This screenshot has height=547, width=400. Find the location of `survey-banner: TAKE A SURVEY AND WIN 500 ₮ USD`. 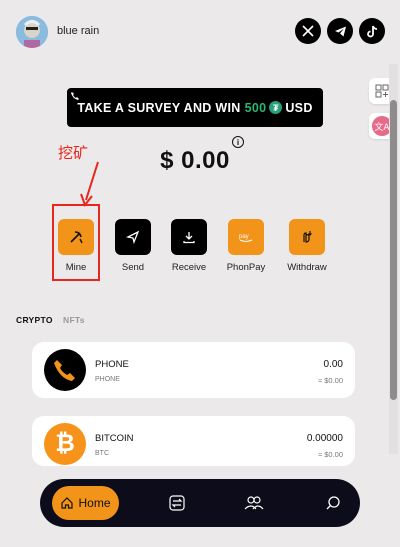

survey-banner: TAKE A SURVEY AND WIN 500 ₮ USD is located at coordinates (195, 107).